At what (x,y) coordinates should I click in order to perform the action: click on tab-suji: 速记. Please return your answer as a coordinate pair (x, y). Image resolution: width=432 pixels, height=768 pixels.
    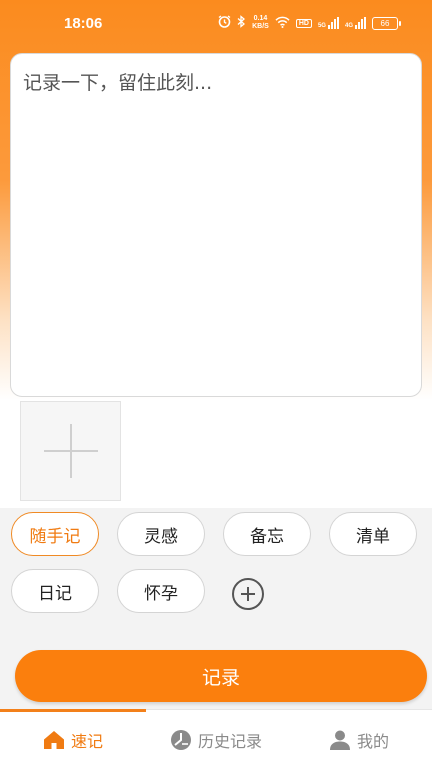
    Looking at the image, I should click on (73, 739).